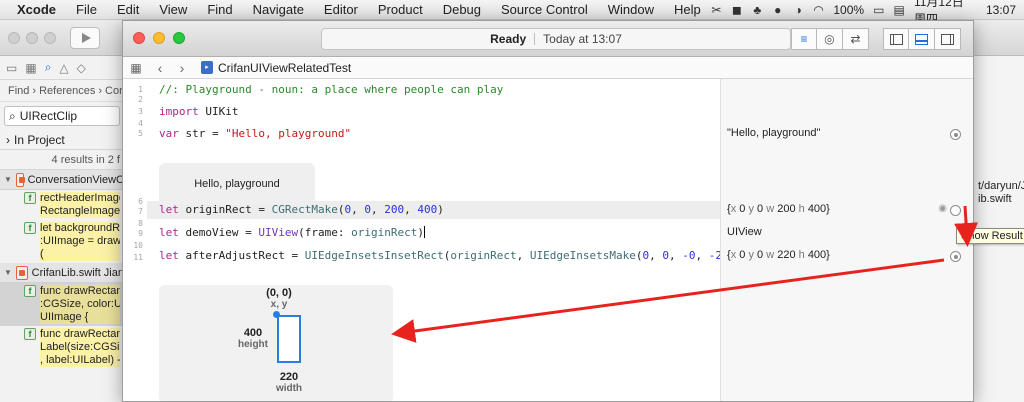  Describe the element at coordinates (276, 343) in the screenshot. I see `rect-live-view: (0, 0) x, y 400 height 220 width` at that location.